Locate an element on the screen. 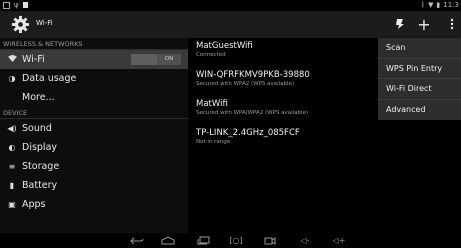  toggle-state-label: ON is located at coordinates (169, 59).